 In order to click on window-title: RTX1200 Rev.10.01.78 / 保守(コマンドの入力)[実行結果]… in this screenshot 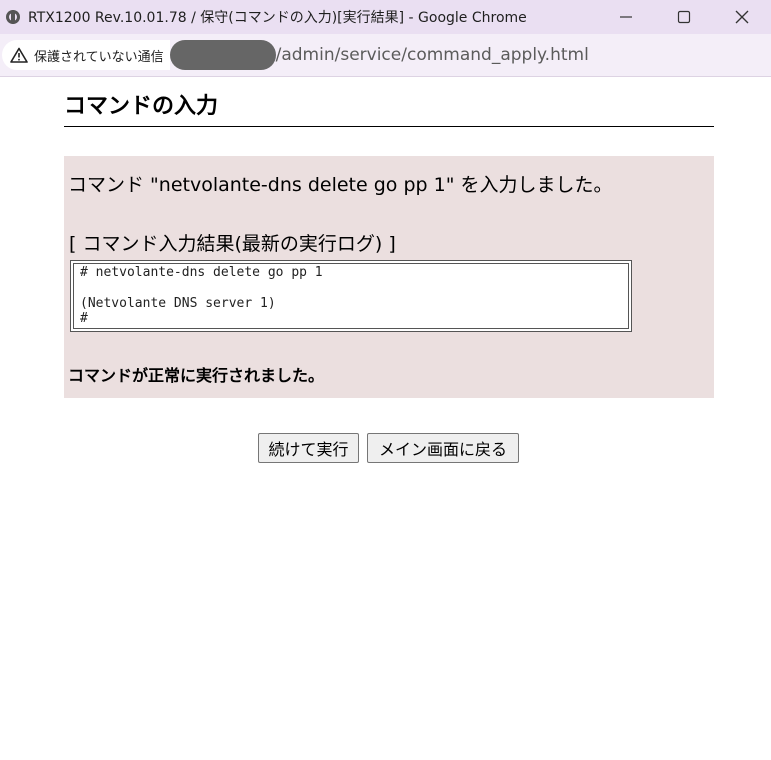, I will do `click(277, 18)`.